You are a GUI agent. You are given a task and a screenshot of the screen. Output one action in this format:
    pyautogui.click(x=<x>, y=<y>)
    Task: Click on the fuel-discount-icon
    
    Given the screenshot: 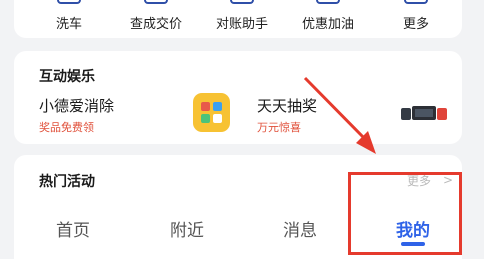 What is the action you would take?
    pyautogui.click(x=328, y=2)
    